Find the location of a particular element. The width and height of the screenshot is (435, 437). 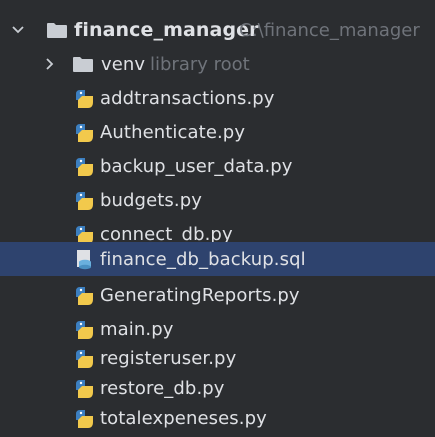

file-name: budgets.py is located at coordinates (151, 200).